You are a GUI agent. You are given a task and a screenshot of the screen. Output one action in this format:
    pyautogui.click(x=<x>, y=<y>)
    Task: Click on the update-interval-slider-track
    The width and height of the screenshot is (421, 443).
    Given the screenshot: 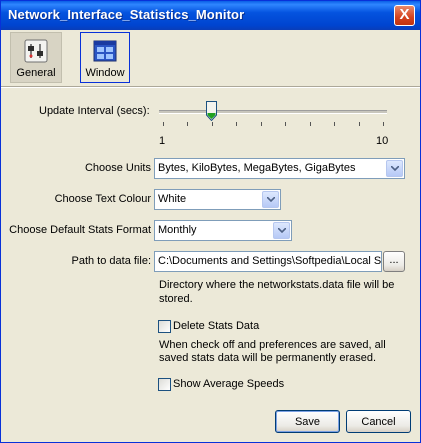 What is the action you would take?
    pyautogui.click(x=273, y=112)
    